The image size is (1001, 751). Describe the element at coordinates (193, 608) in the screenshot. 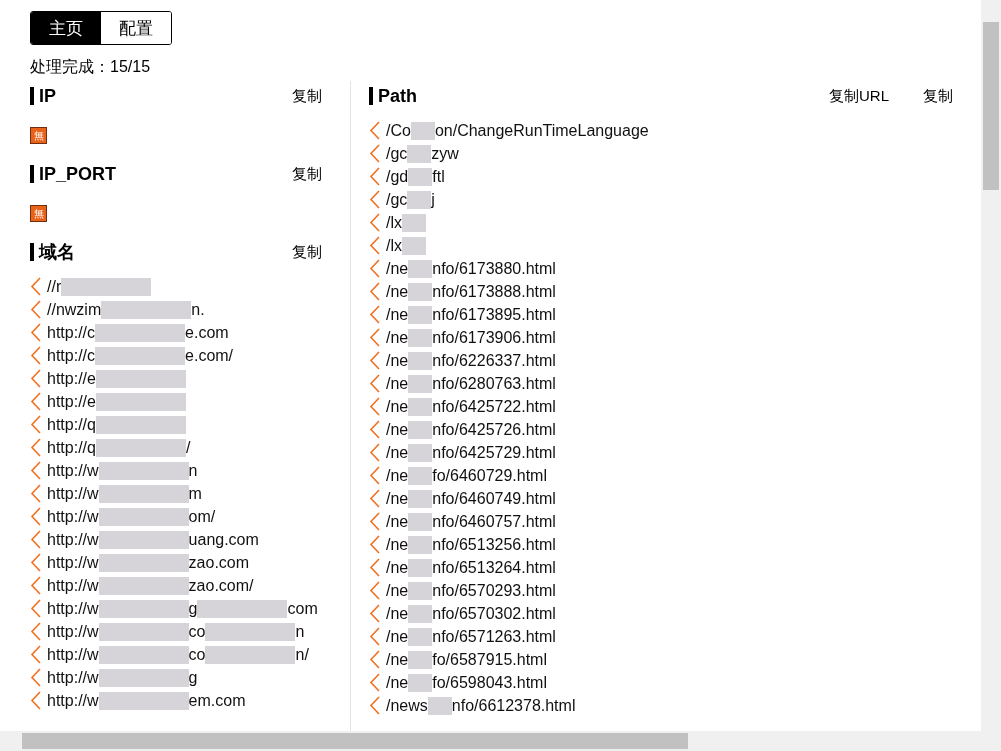

I see `list-text: g` at that location.